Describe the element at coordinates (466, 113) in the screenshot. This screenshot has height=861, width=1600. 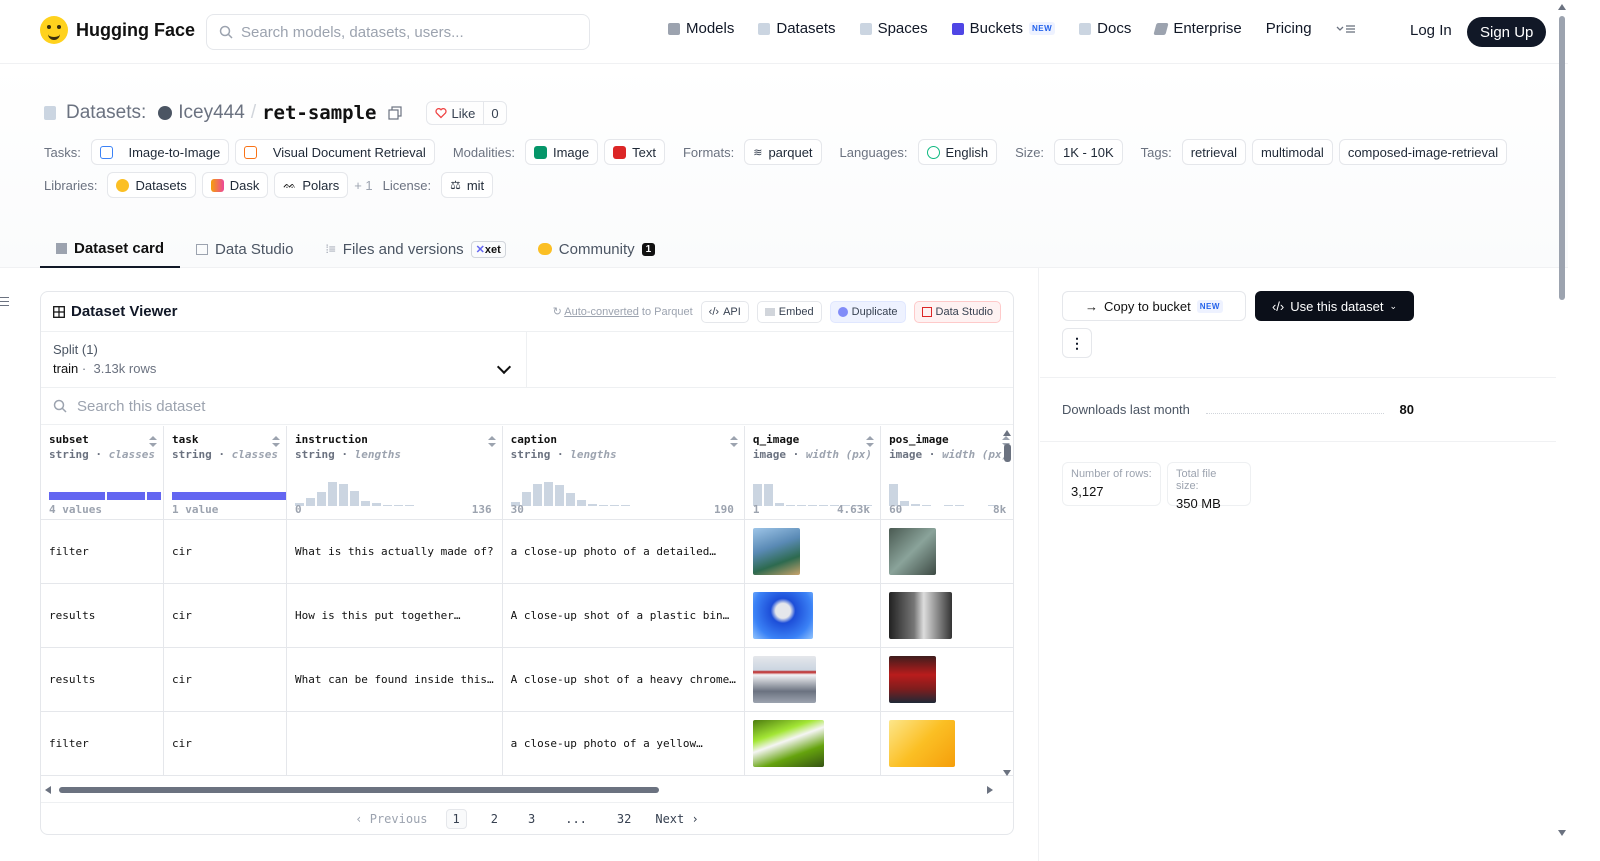
I see `like-button: Like 0` at that location.